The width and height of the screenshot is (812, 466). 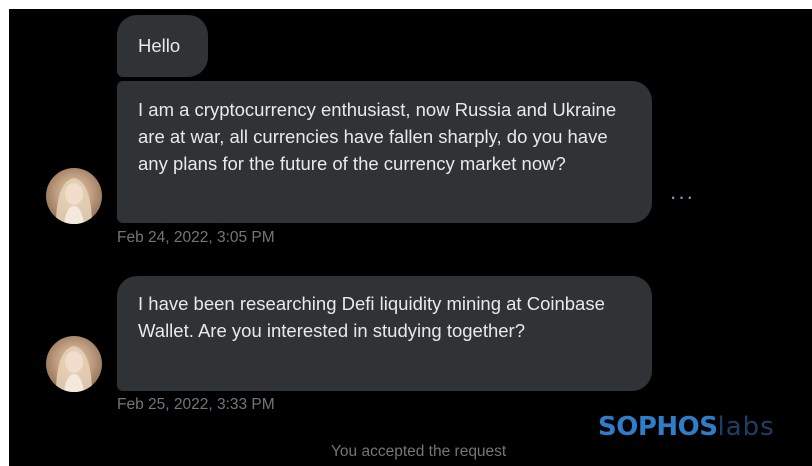 What do you see at coordinates (196, 404) in the screenshot?
I see `message-timestamp: Feb 25, 2022, 3:33 PM` at bounding box center [196, 404].